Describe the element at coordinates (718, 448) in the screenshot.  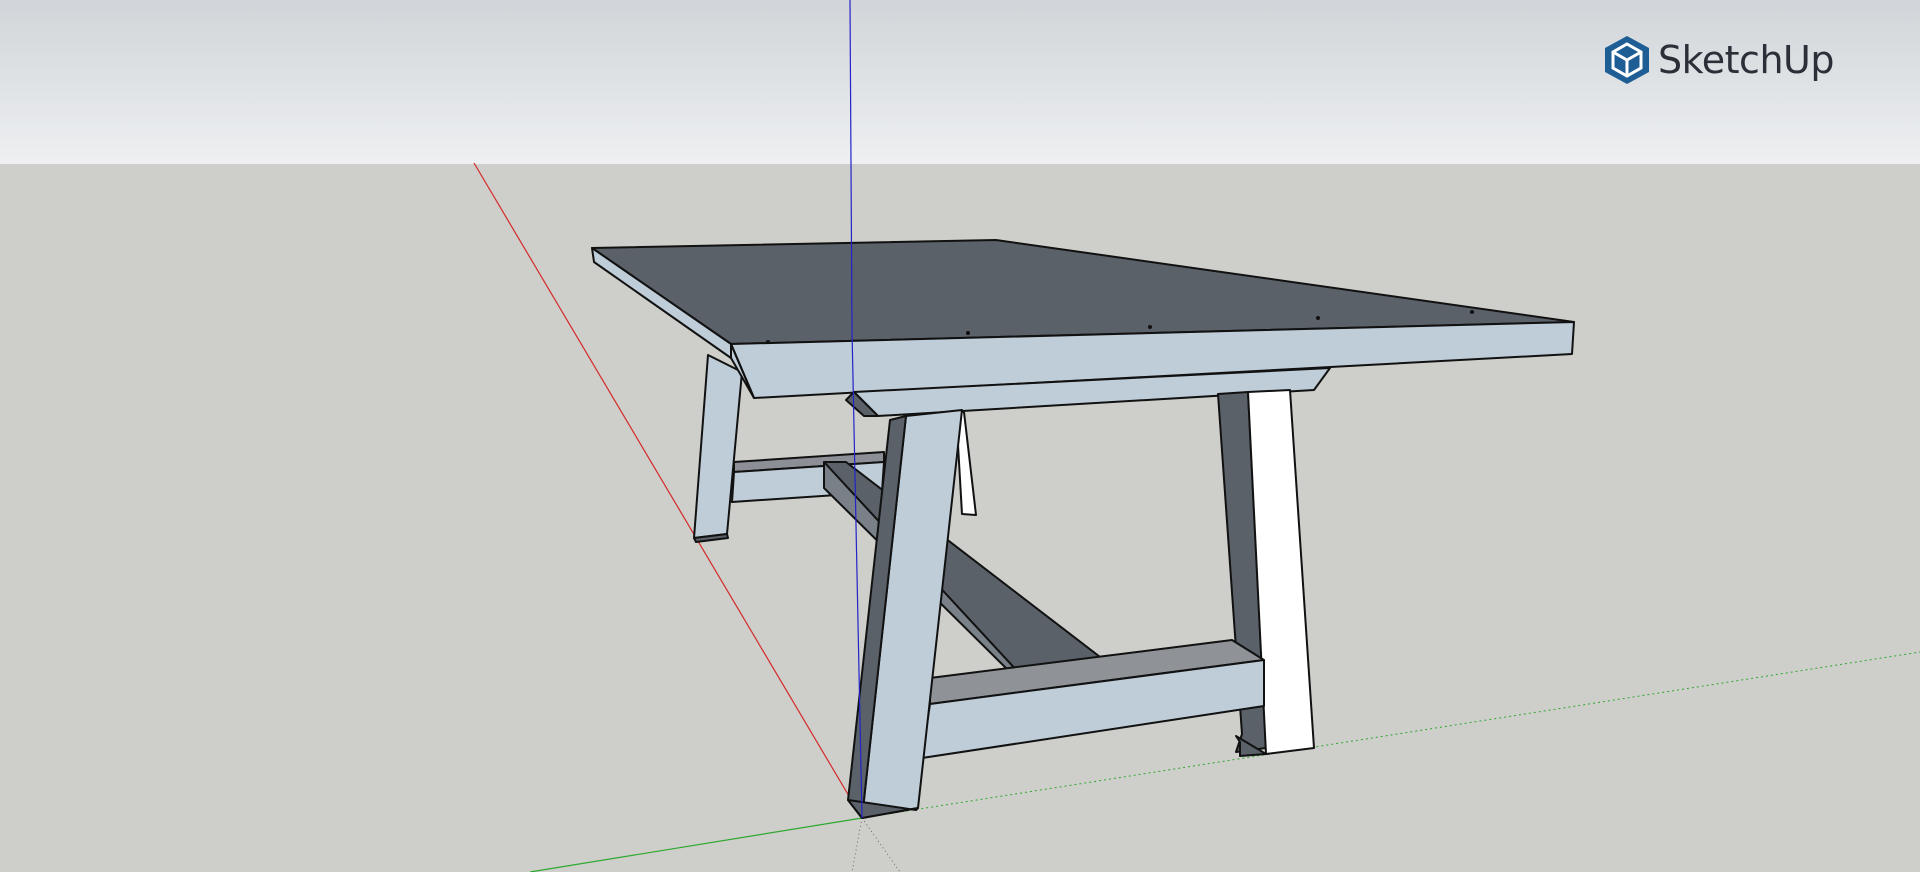
I see `back-leg` at that location.